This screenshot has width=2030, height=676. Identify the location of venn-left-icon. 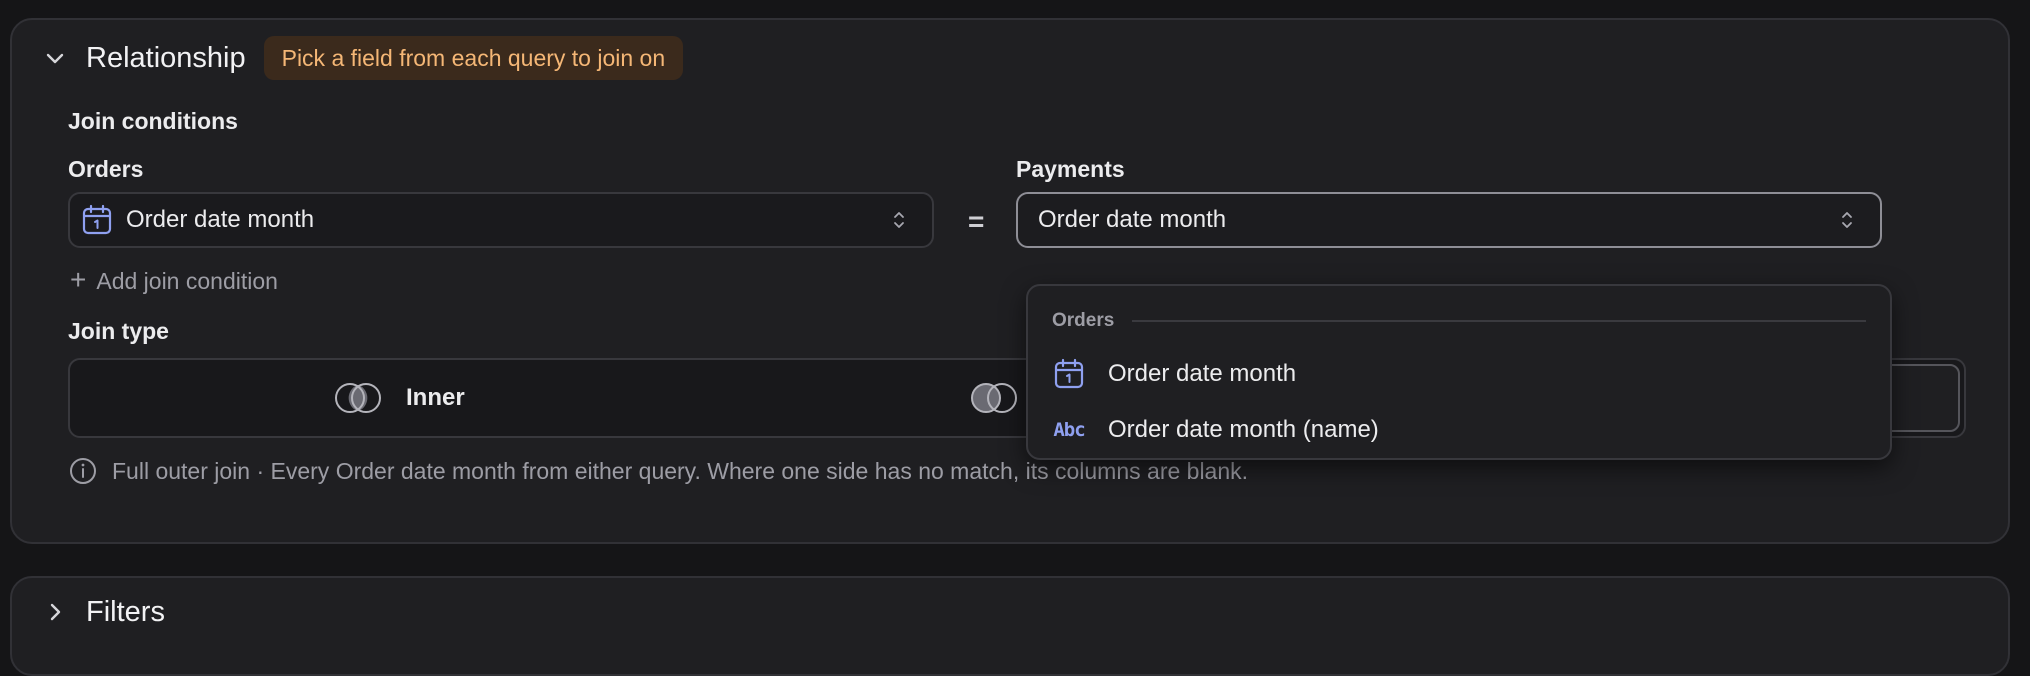
(994, 398).